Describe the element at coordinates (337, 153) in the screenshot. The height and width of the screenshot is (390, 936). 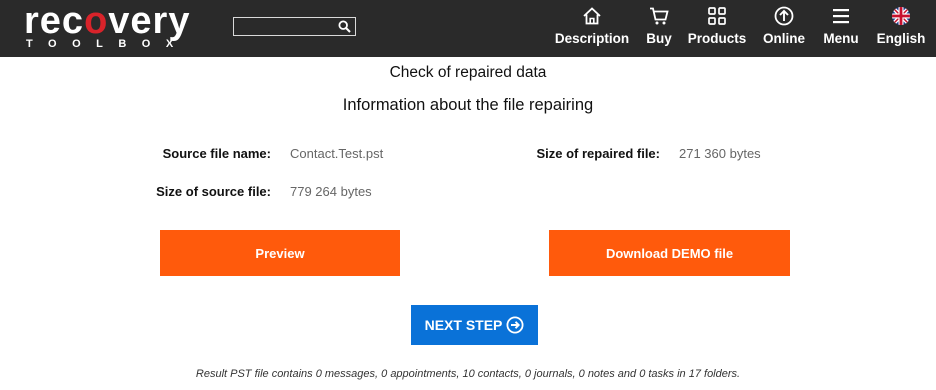
I see `source-file-name-value: Contact.Test.pst` at that location.